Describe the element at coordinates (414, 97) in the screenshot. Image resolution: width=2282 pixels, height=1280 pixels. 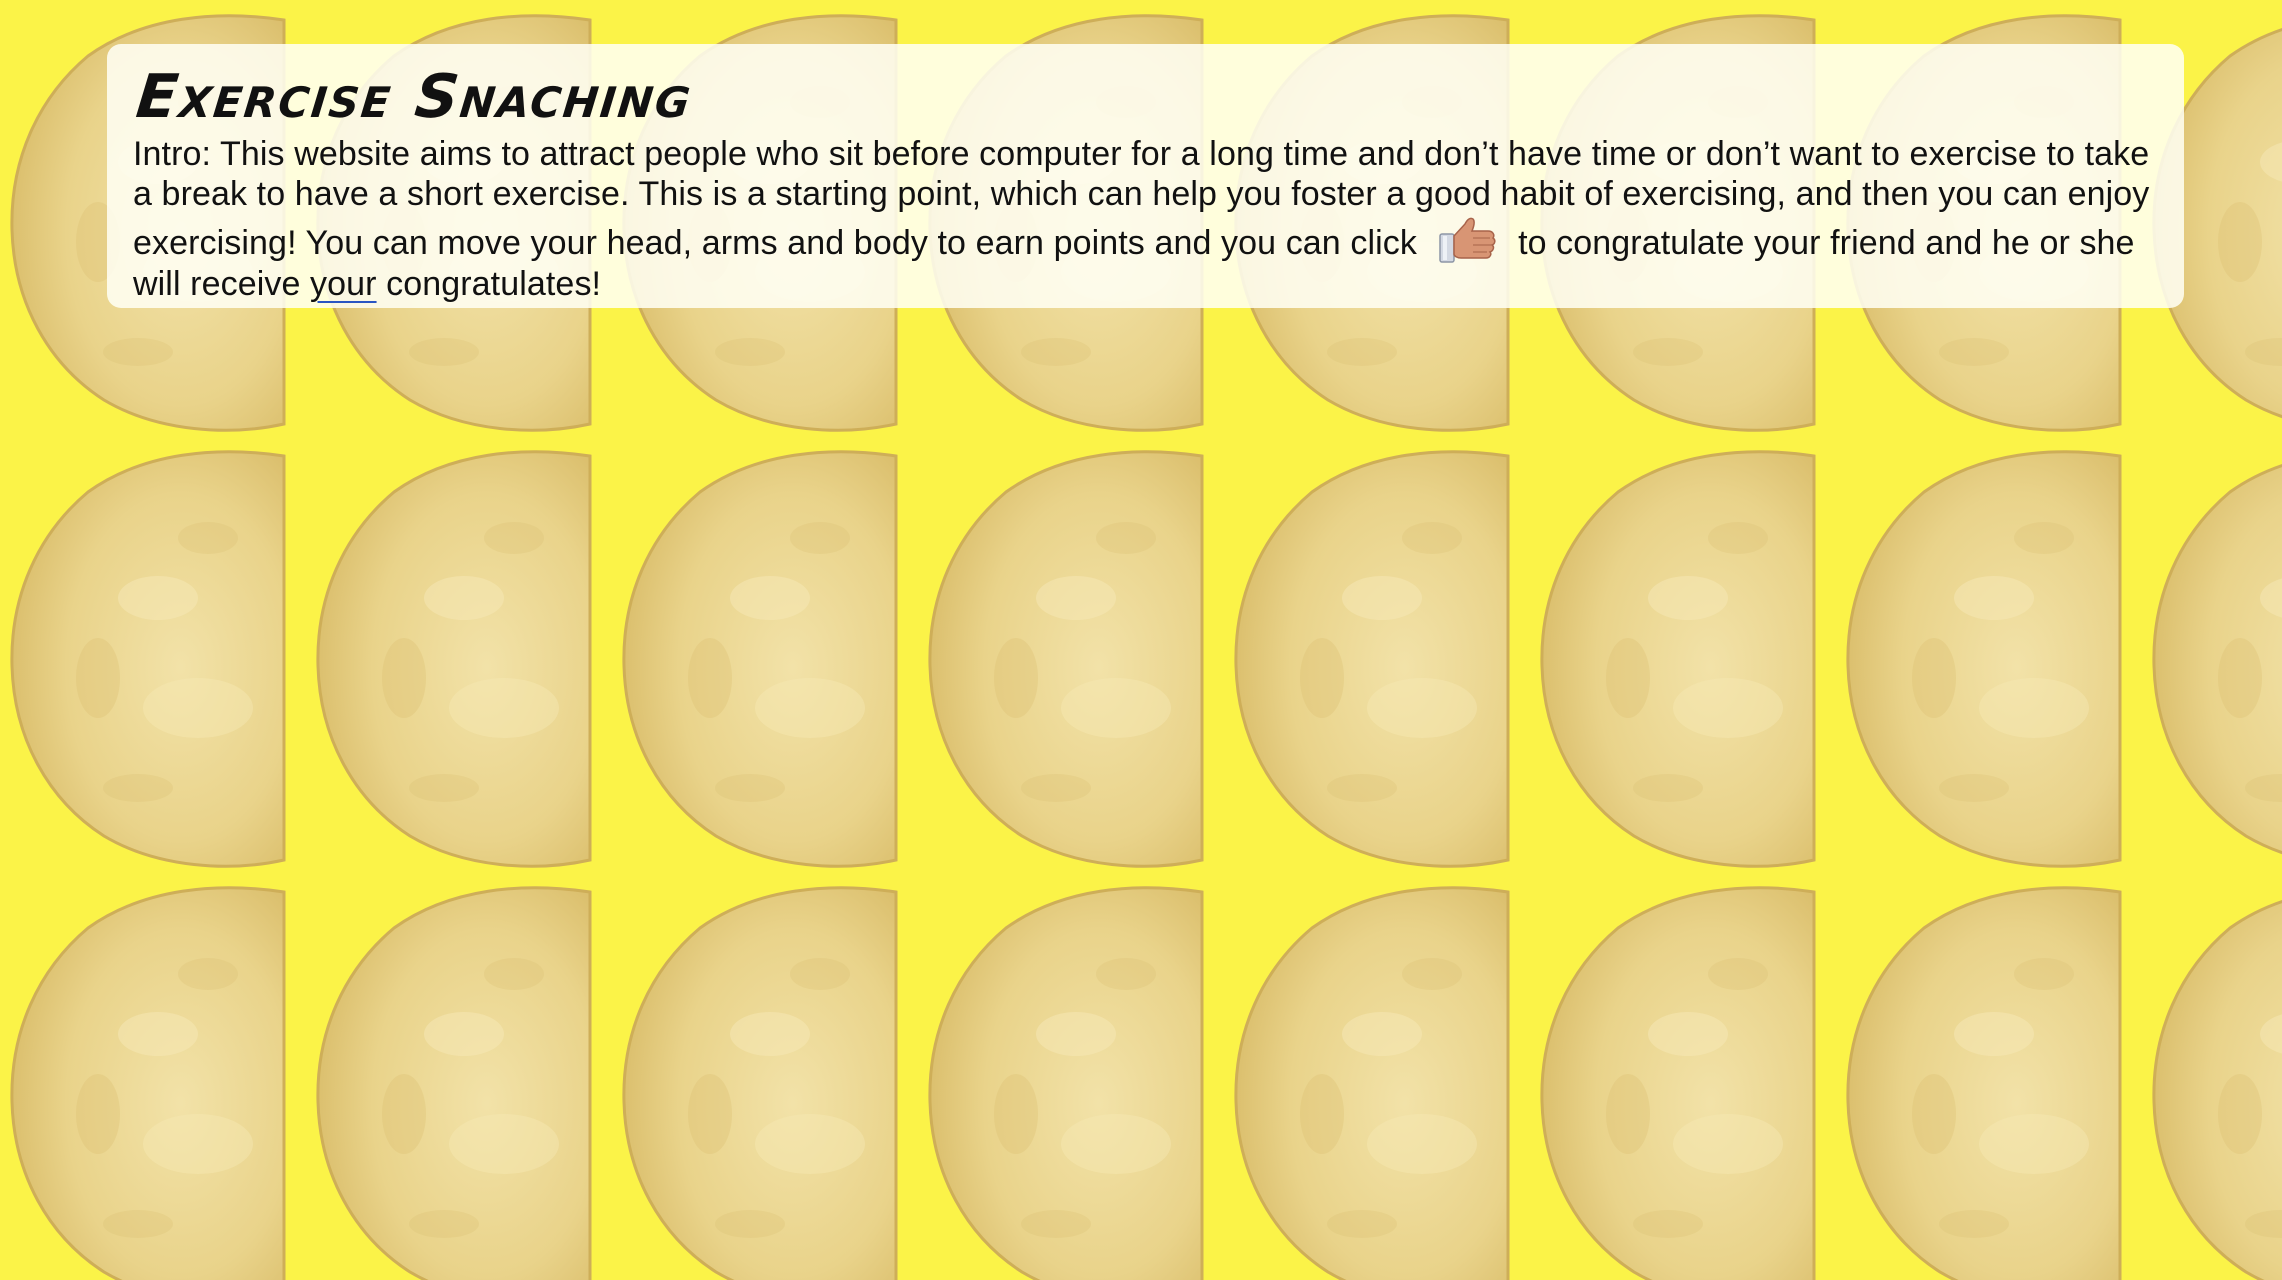
I see `site-title: Exercise Snaching` at that location.